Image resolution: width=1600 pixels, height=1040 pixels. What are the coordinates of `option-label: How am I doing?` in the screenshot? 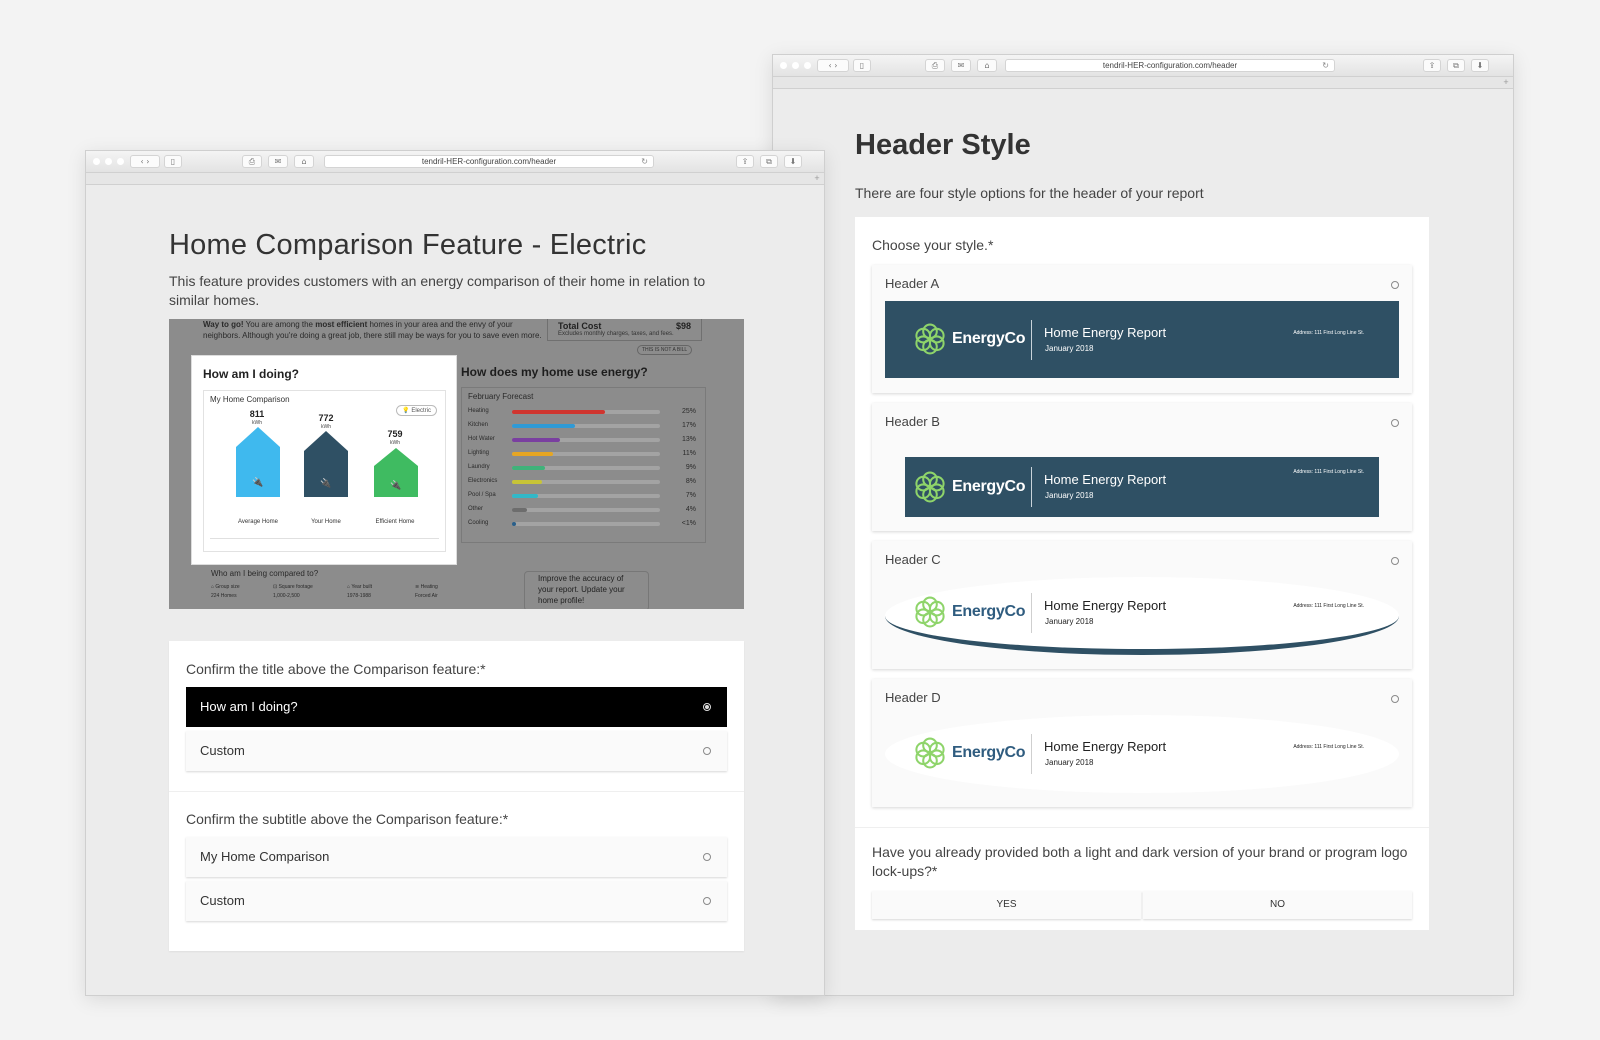 It's located at (249, 706).